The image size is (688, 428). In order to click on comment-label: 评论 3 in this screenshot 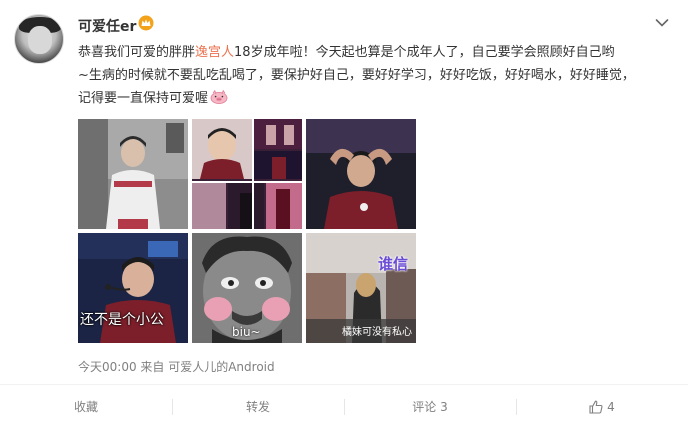, I will do `click(430, 407)`.